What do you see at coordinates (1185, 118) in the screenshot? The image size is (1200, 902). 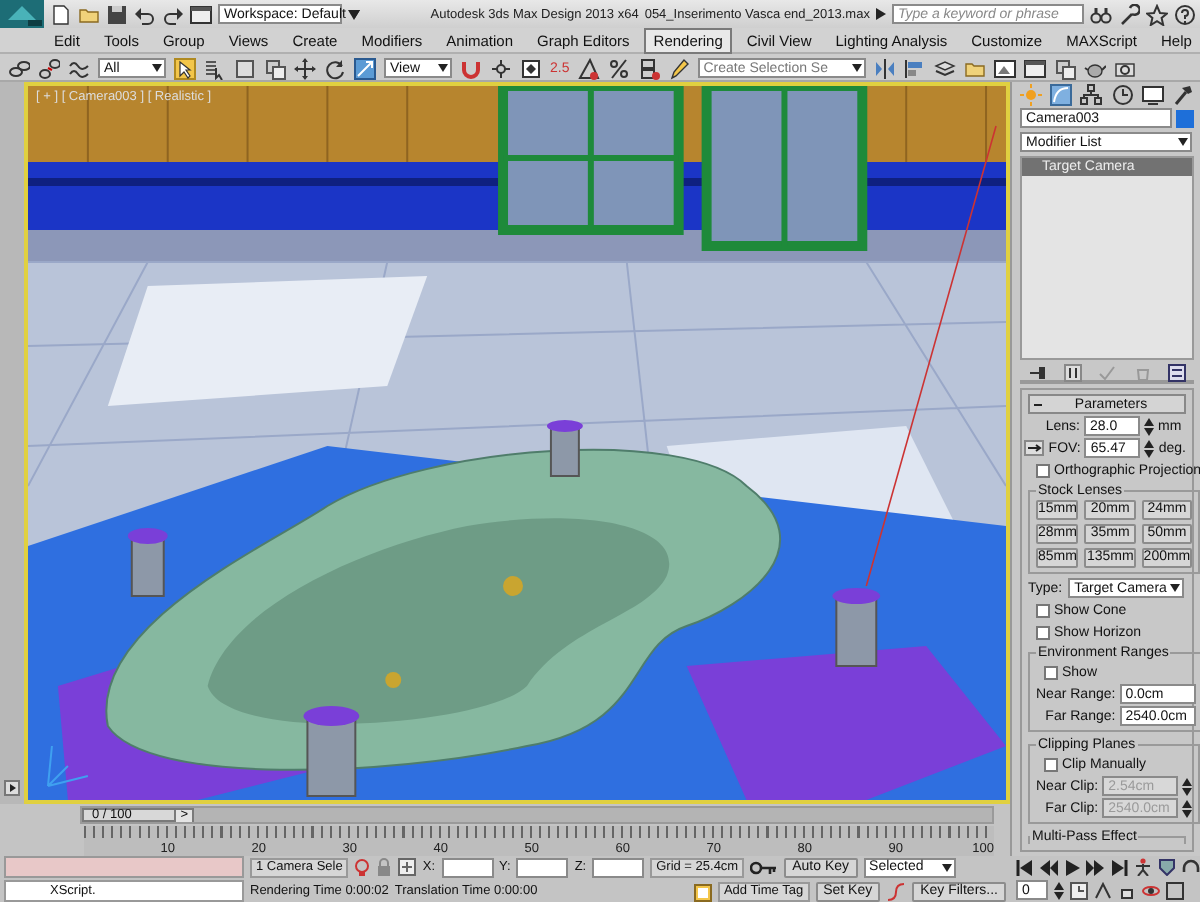 I see `object-color-swatch` at bounding box center [1185, 118].